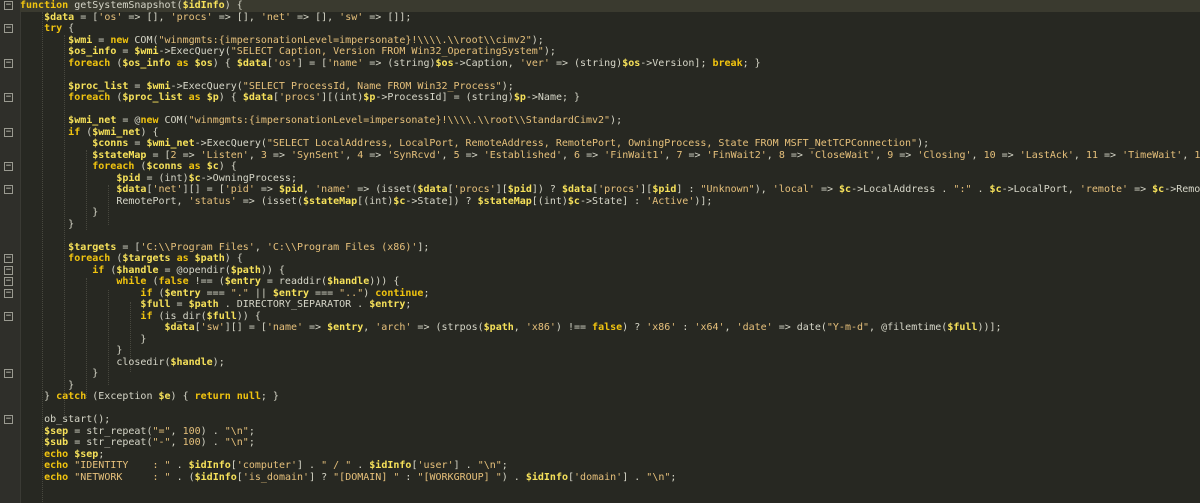  Describe the element at coordinates (610, 363) in the screenshot. I see `code-line: closedir($handle);` at that location.